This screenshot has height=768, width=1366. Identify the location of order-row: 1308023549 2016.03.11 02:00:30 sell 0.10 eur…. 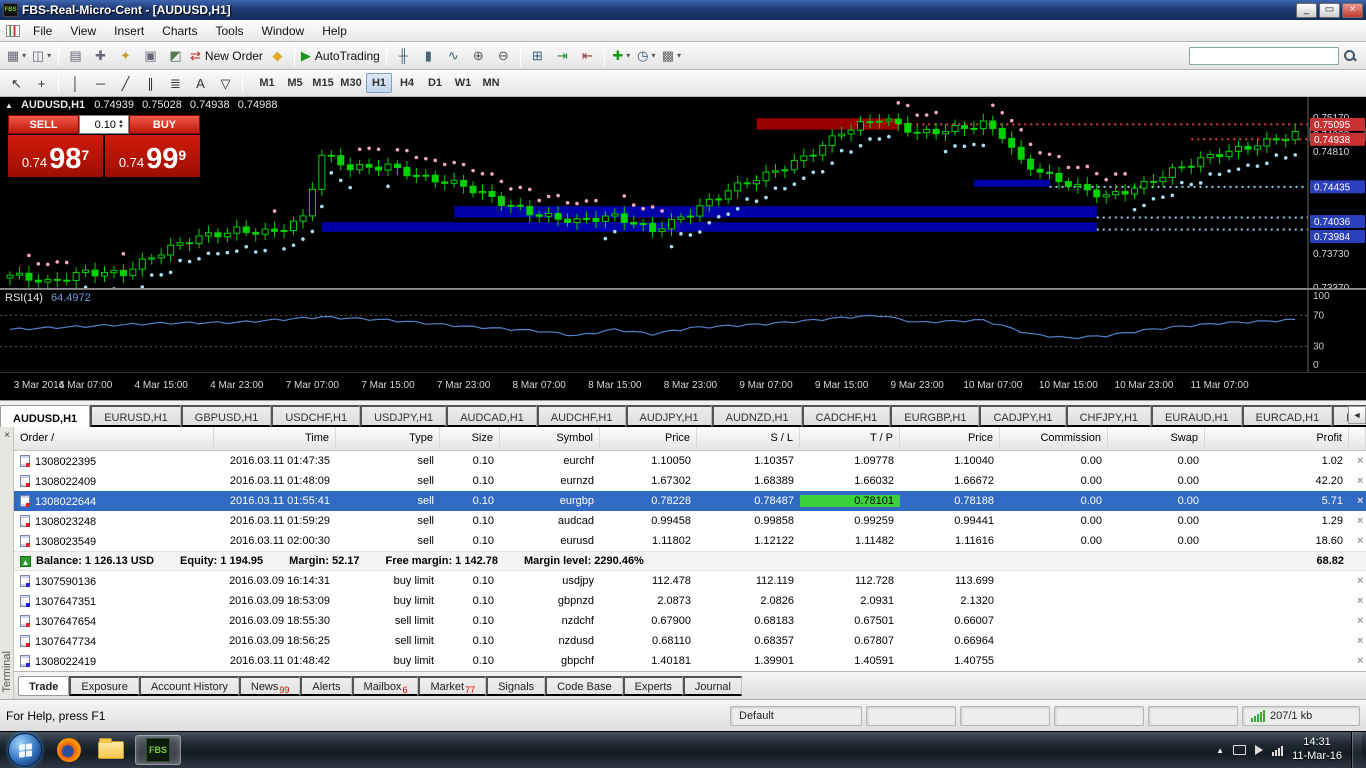
(690, 541).